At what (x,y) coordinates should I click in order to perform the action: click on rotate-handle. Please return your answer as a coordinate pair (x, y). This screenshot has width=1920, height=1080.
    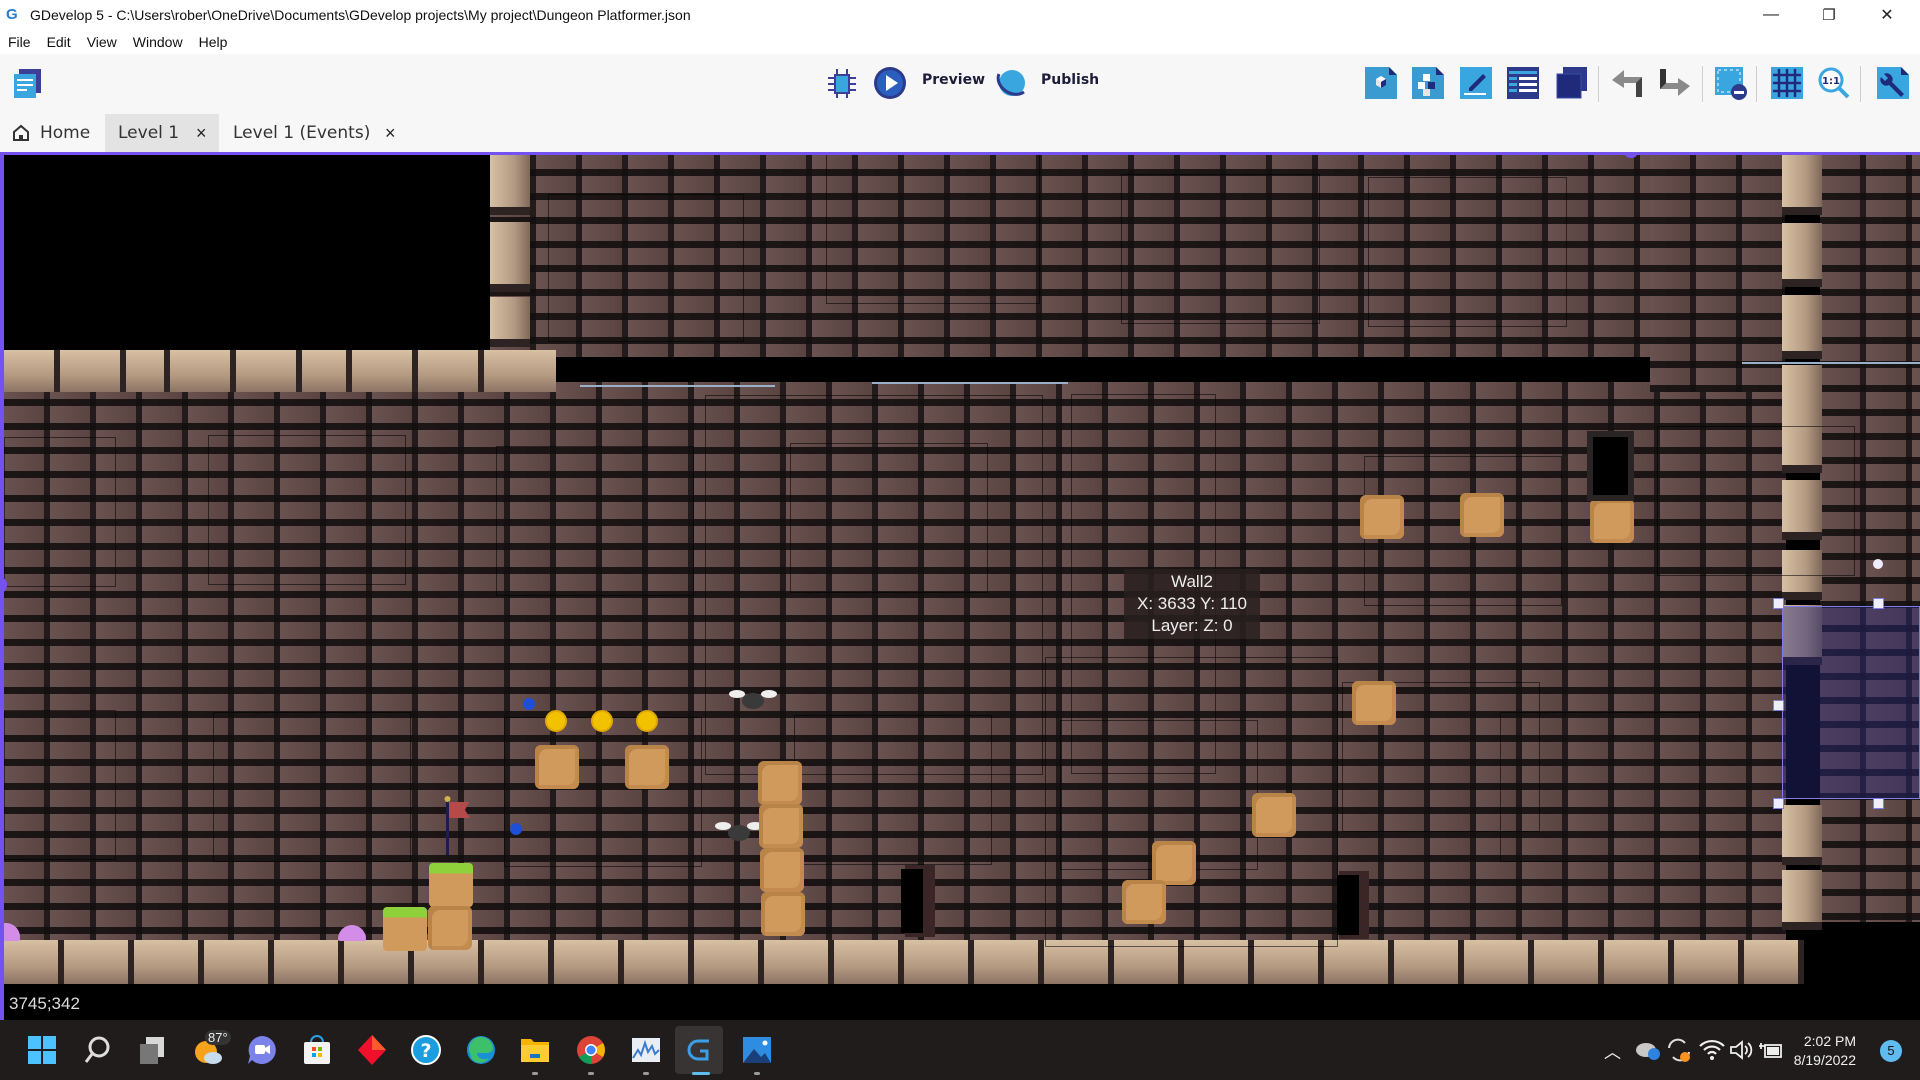
    Looking at the image, I should click on (1878, 564).